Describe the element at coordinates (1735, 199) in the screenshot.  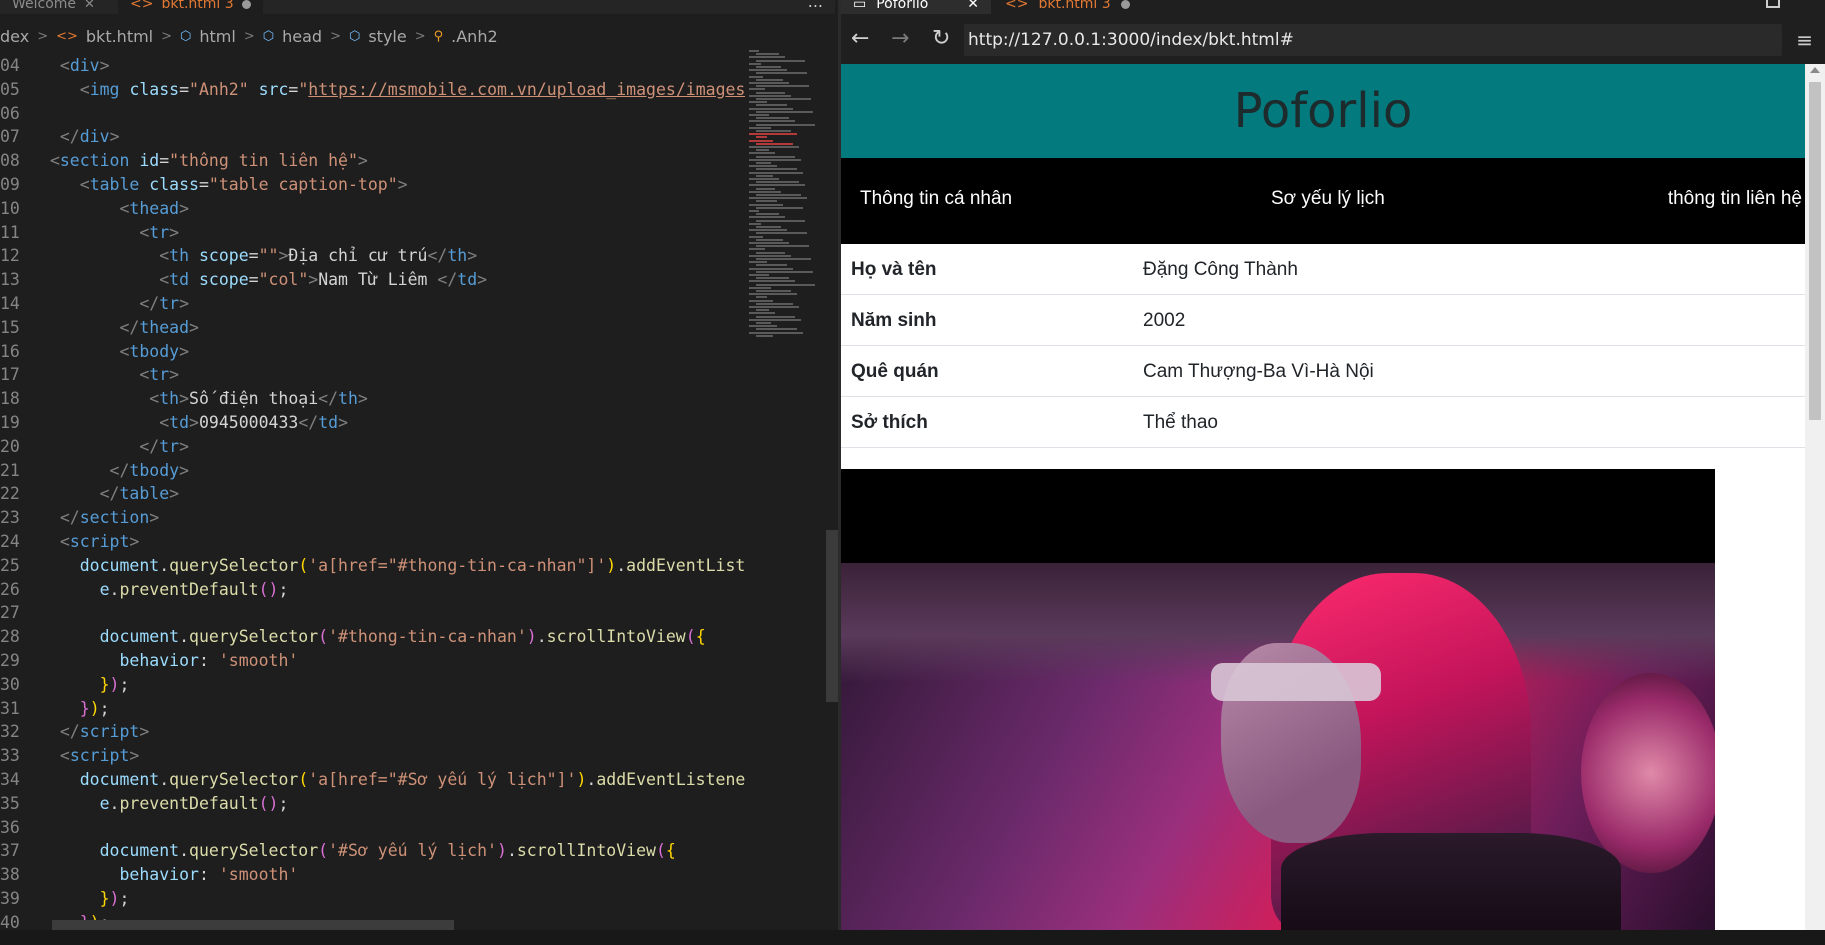
I see `nav-link-contact: thông tin liên hệ` at that location.